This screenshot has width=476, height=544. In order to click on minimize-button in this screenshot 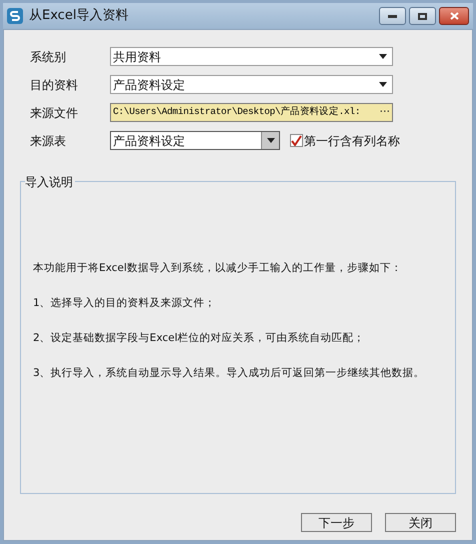, I will do `click(392, 16)`.